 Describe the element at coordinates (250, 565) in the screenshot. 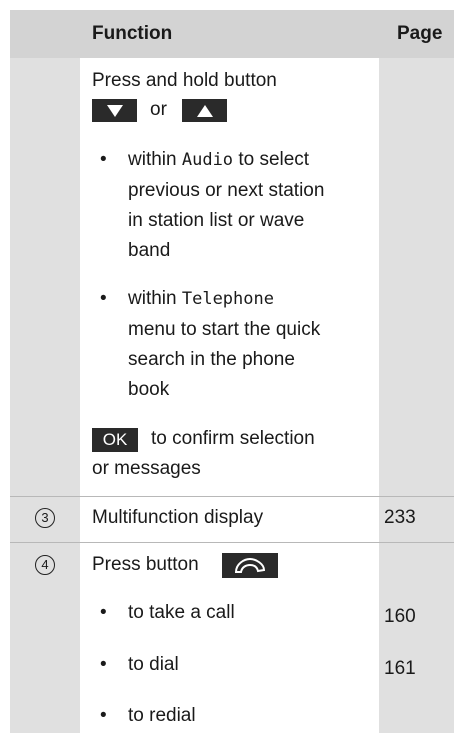

I see `phone-call-icon` at that location.